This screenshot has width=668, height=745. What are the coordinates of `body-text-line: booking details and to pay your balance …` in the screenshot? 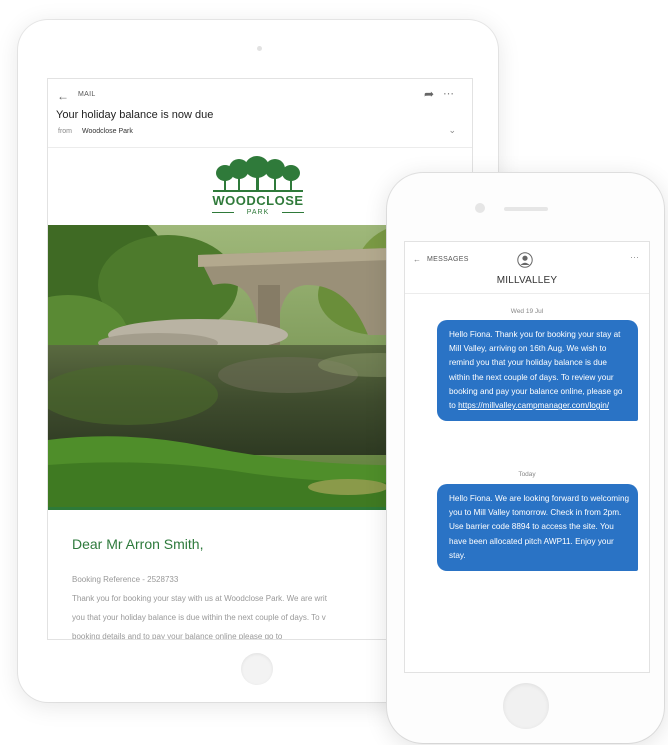 It's located at (177, 636).